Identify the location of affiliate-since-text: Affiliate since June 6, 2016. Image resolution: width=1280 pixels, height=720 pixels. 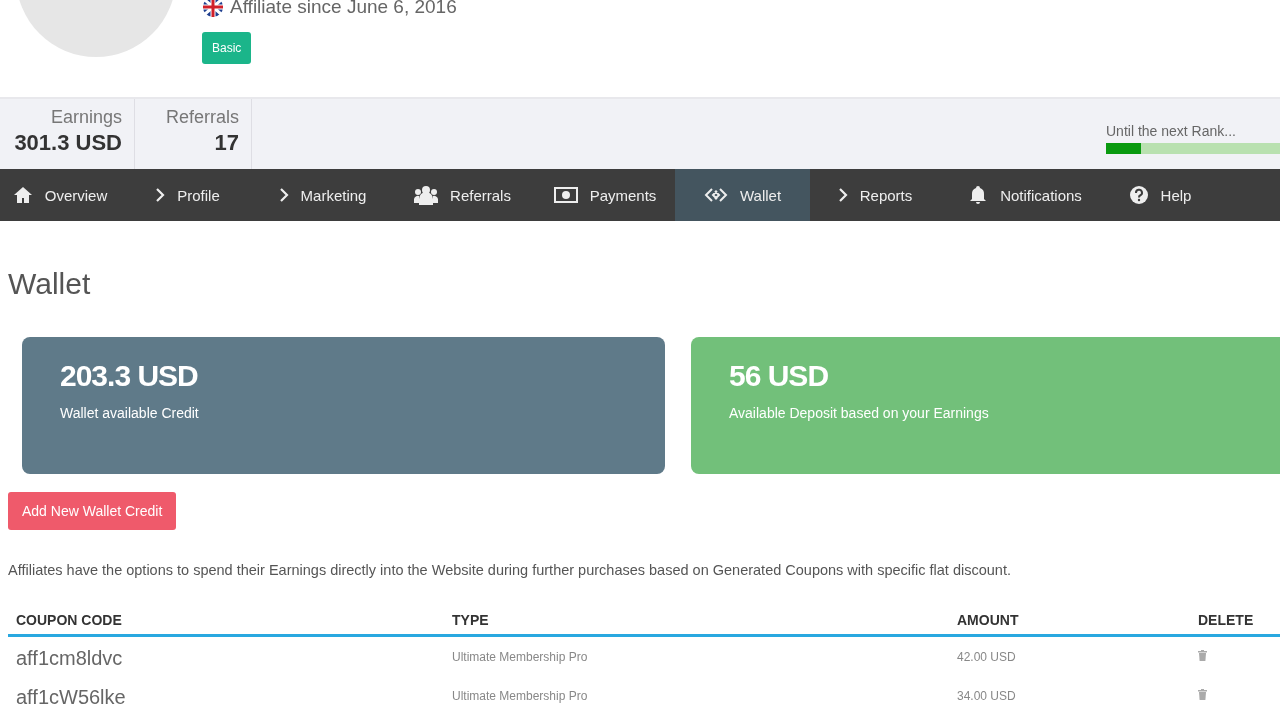
(343, 9).